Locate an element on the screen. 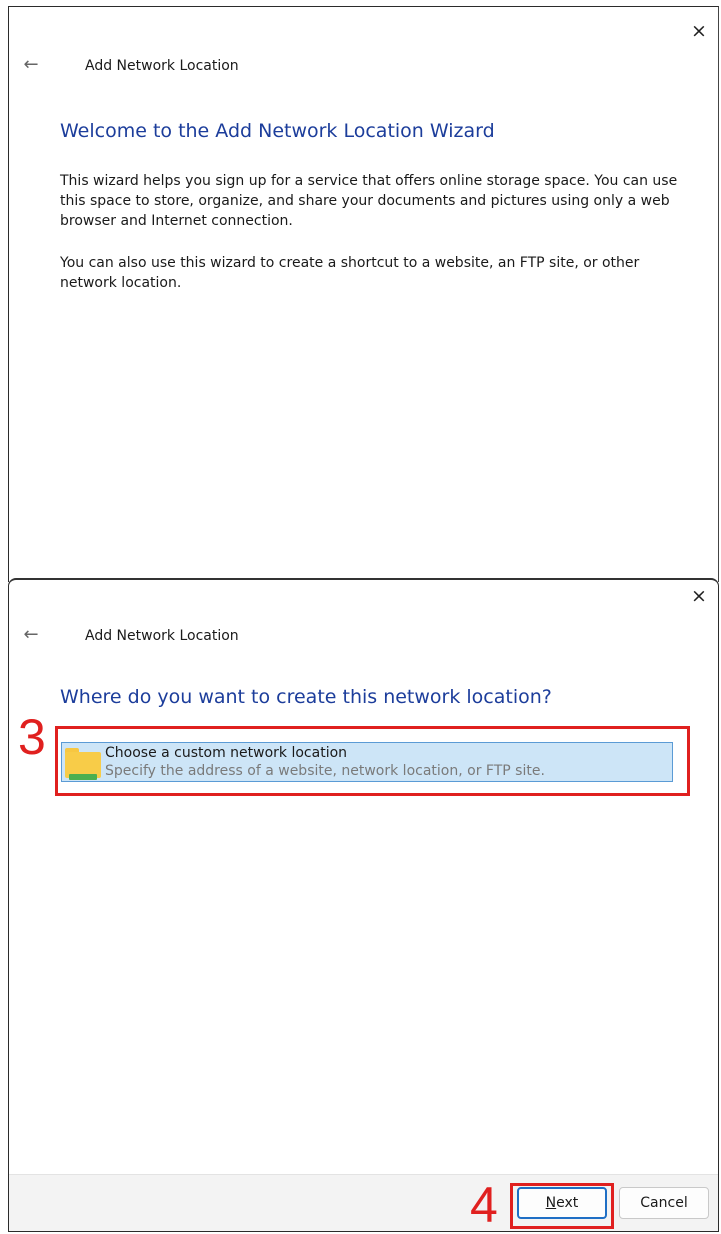 This screenshot has height=1234, width=721. step-3-label: 3 is located at coordinates (32, 737).